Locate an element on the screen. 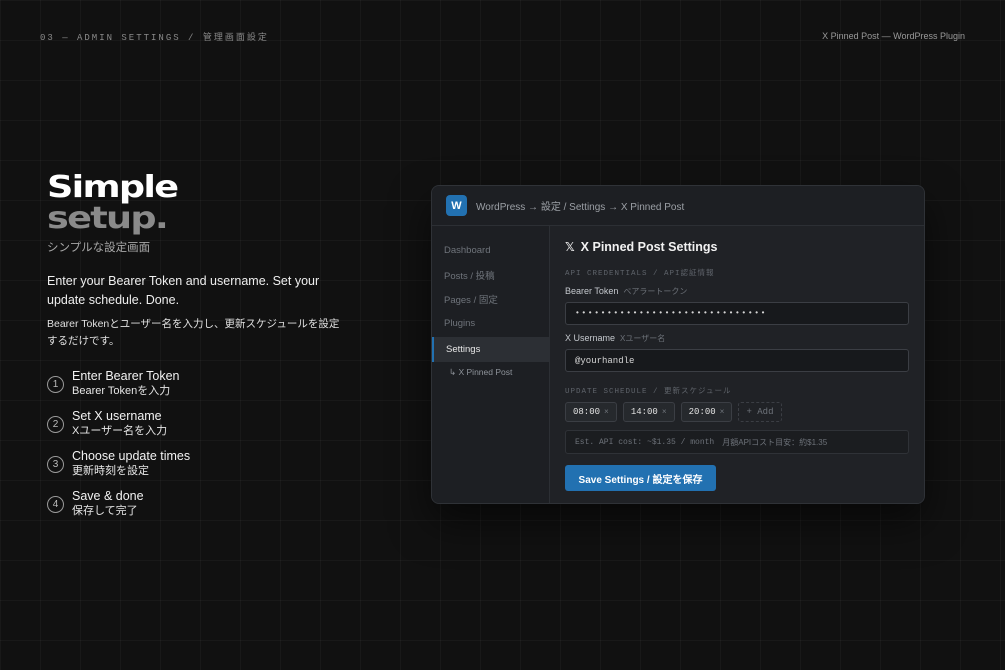 Image resolution: width=1005 pixels, height=670 pixels. sidebar-subitem-x-pinned-post: ↳ X Pinned Post is located at coordinates (490, 373).